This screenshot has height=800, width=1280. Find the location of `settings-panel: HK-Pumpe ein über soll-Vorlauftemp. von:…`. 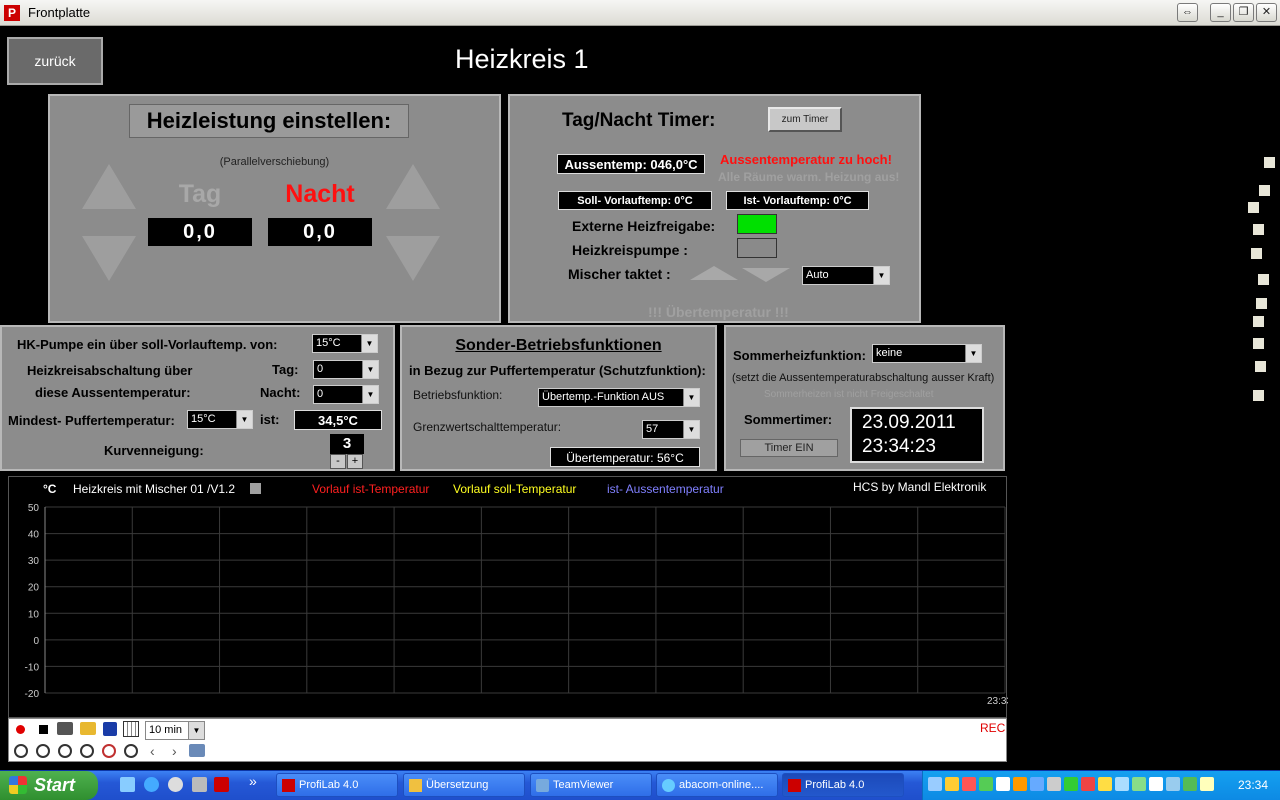

settings-panel: HK-Pumpe ein über soll-Vorlauftemp. von:… is located at coordinates (197, 398).